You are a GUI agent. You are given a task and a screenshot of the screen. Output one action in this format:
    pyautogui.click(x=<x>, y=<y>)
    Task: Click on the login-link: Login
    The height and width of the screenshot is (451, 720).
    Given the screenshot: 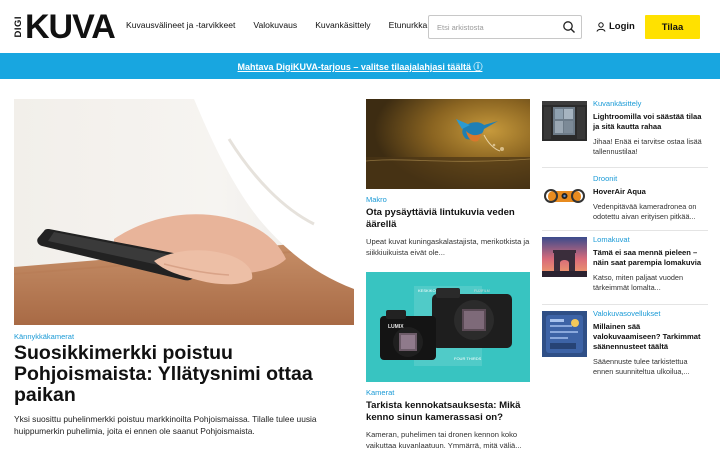 What is the action you would take?
    pyautogui.click(x=615, y=26)
    